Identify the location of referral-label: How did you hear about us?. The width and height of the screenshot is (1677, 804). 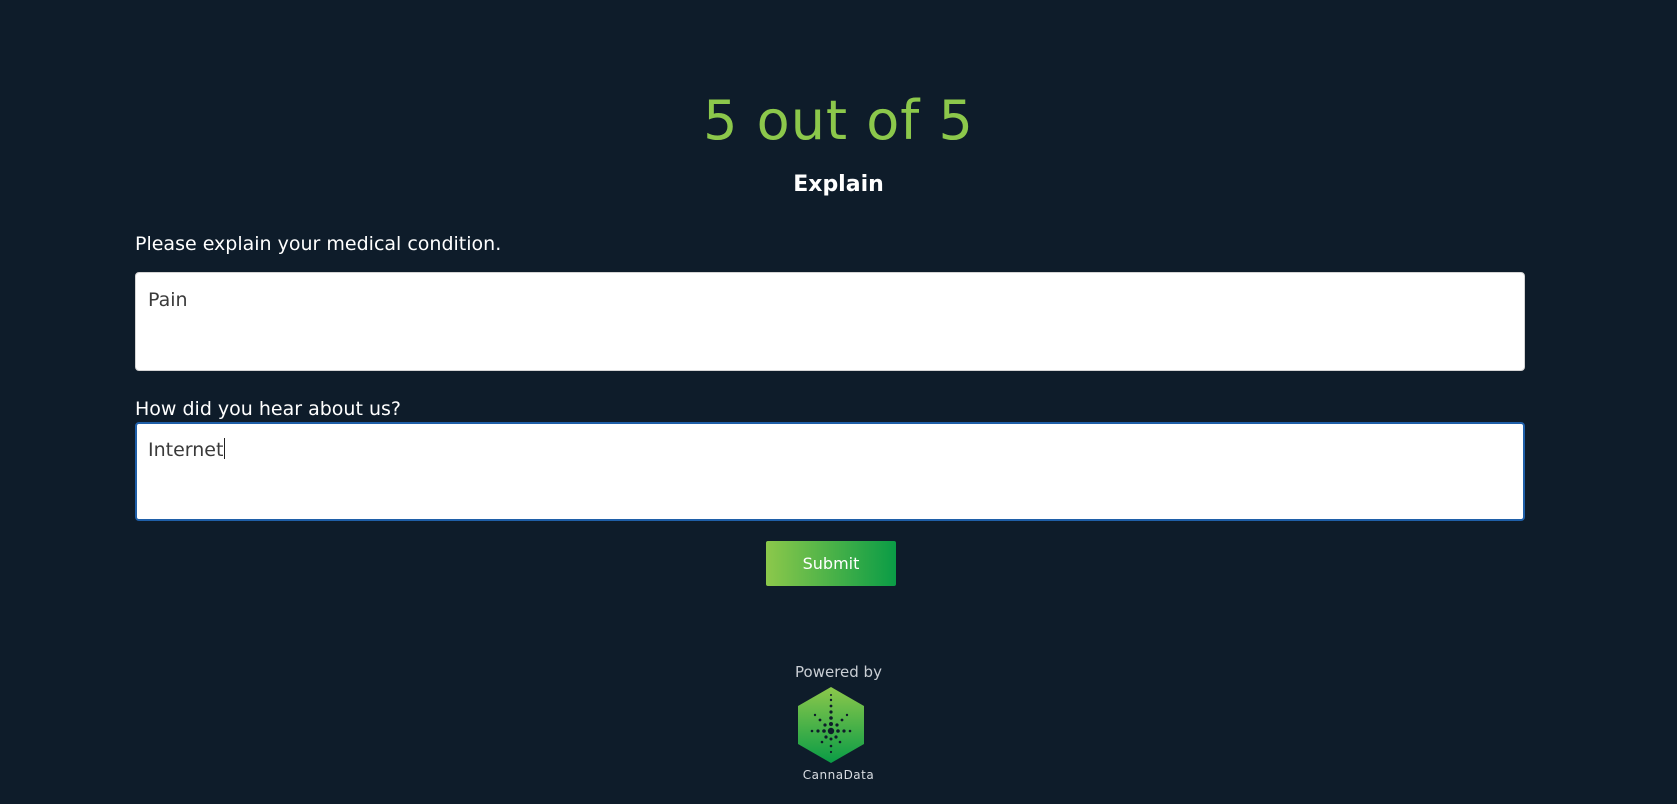
(268, 409).